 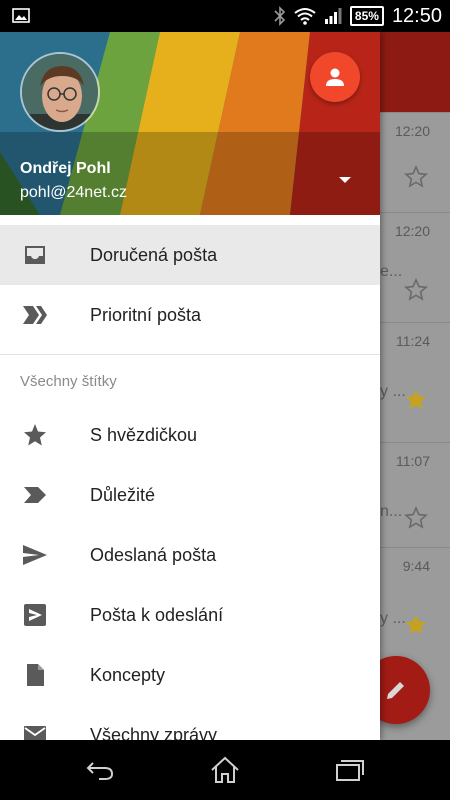 What do you see at coordinates (73, 192) in the screenshot?
I see `account-email: pohl@24net.cz` at bounding box center [73, 192].